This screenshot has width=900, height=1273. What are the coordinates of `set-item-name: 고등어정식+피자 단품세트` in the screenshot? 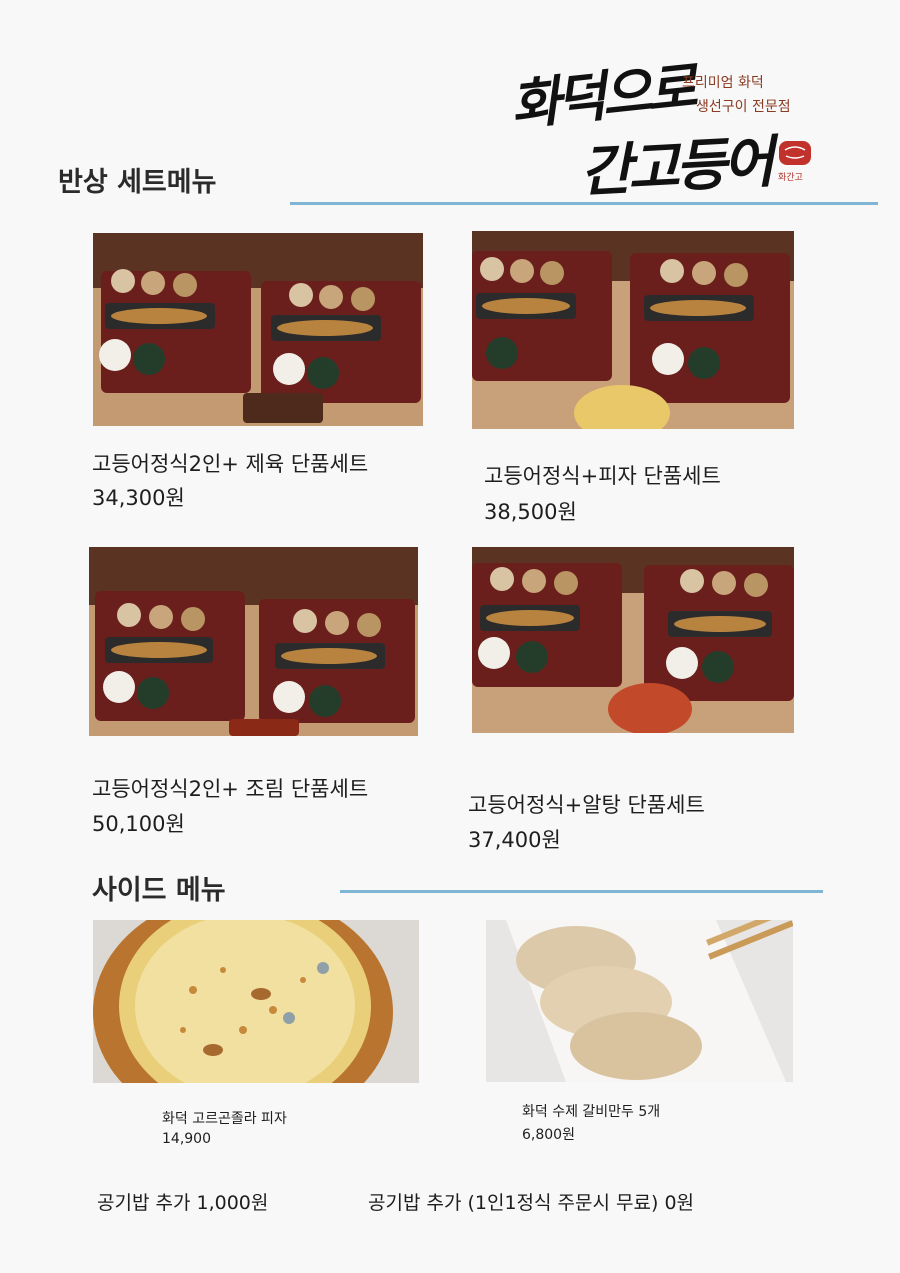 It's located at (602, 476).